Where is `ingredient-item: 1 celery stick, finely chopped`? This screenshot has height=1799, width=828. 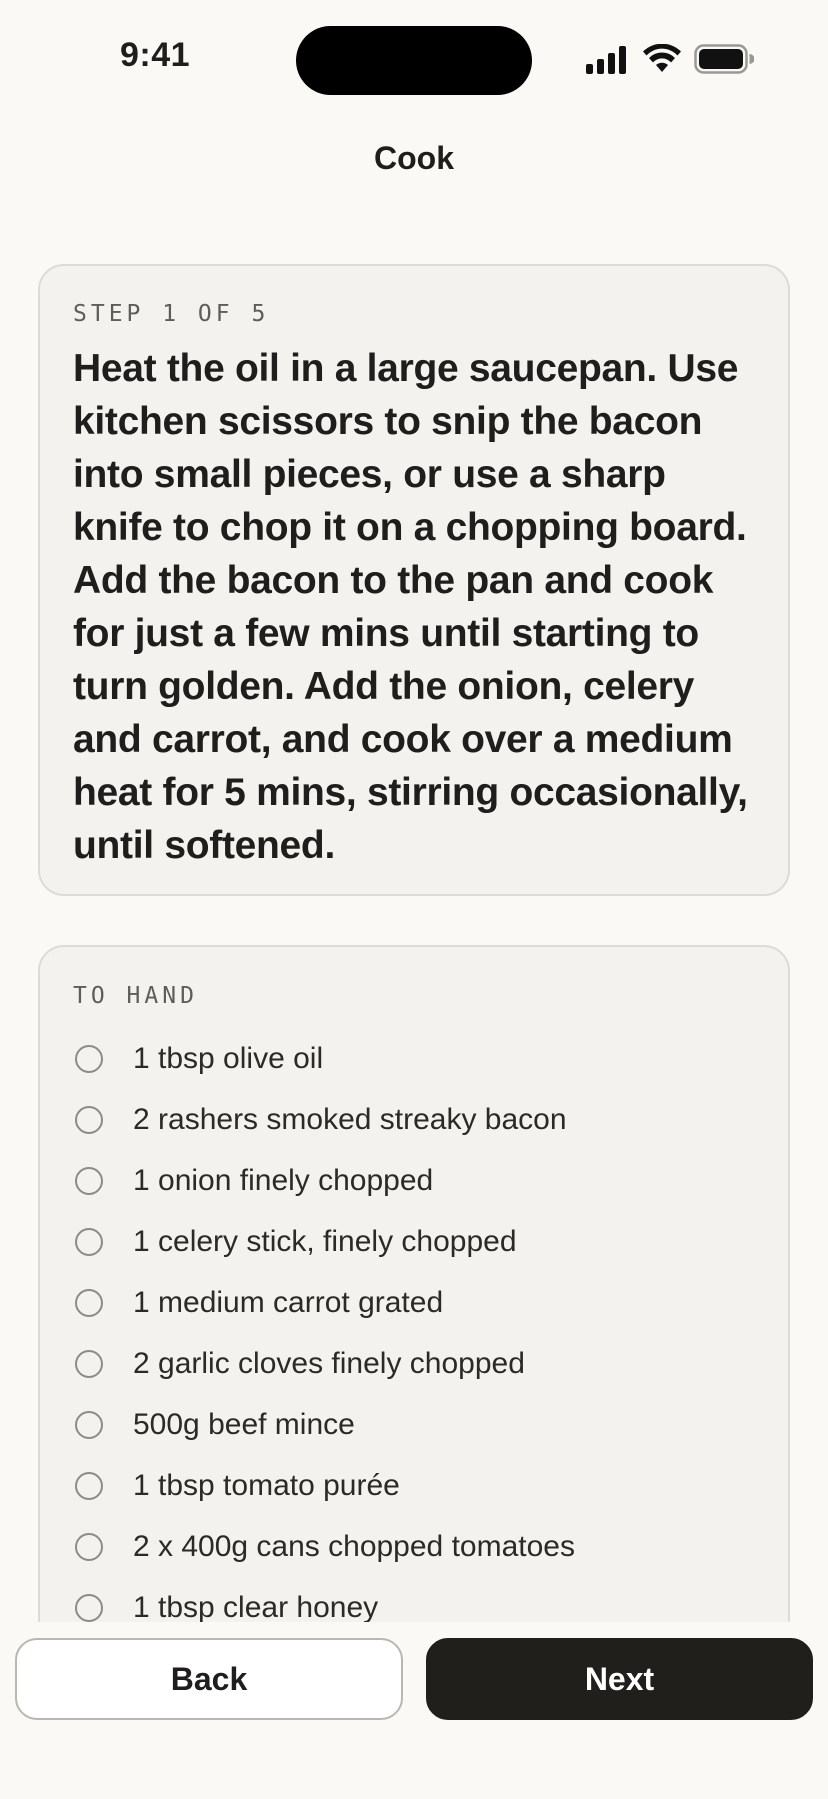 ingredient-item: 1 celery stick, finely chopped is located at coordinates (414, 1241).